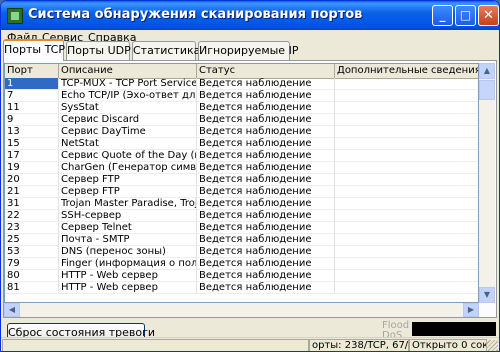  Describe the element at coordinates (128, 240) in the screenshot. I see `description-cell: Почта - SMTP` at that location.